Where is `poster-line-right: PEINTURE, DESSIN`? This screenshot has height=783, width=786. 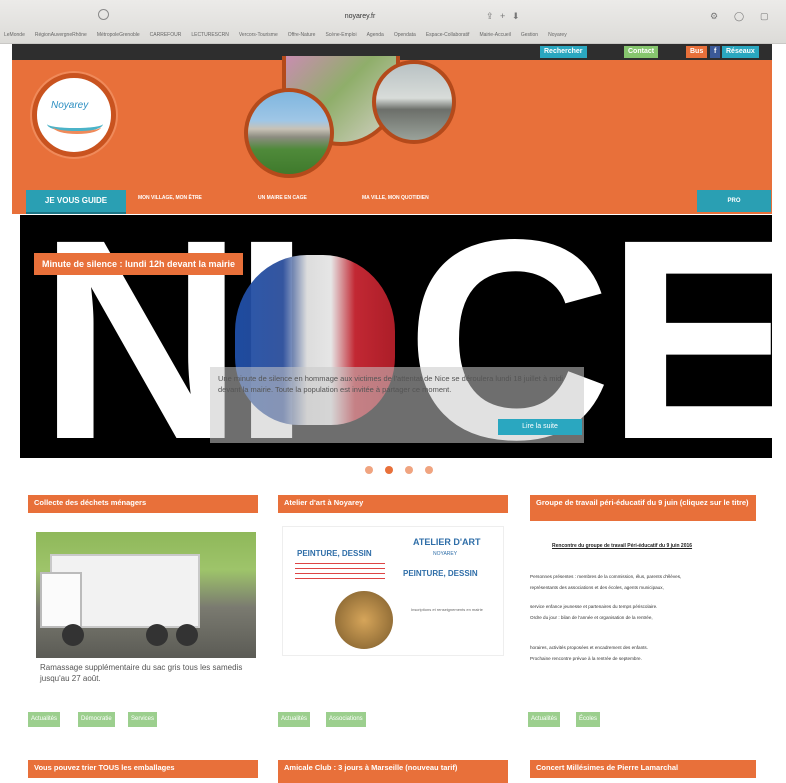 poster-line-right: PEINTURE, DESSIN is located at coordinates (440, 573).